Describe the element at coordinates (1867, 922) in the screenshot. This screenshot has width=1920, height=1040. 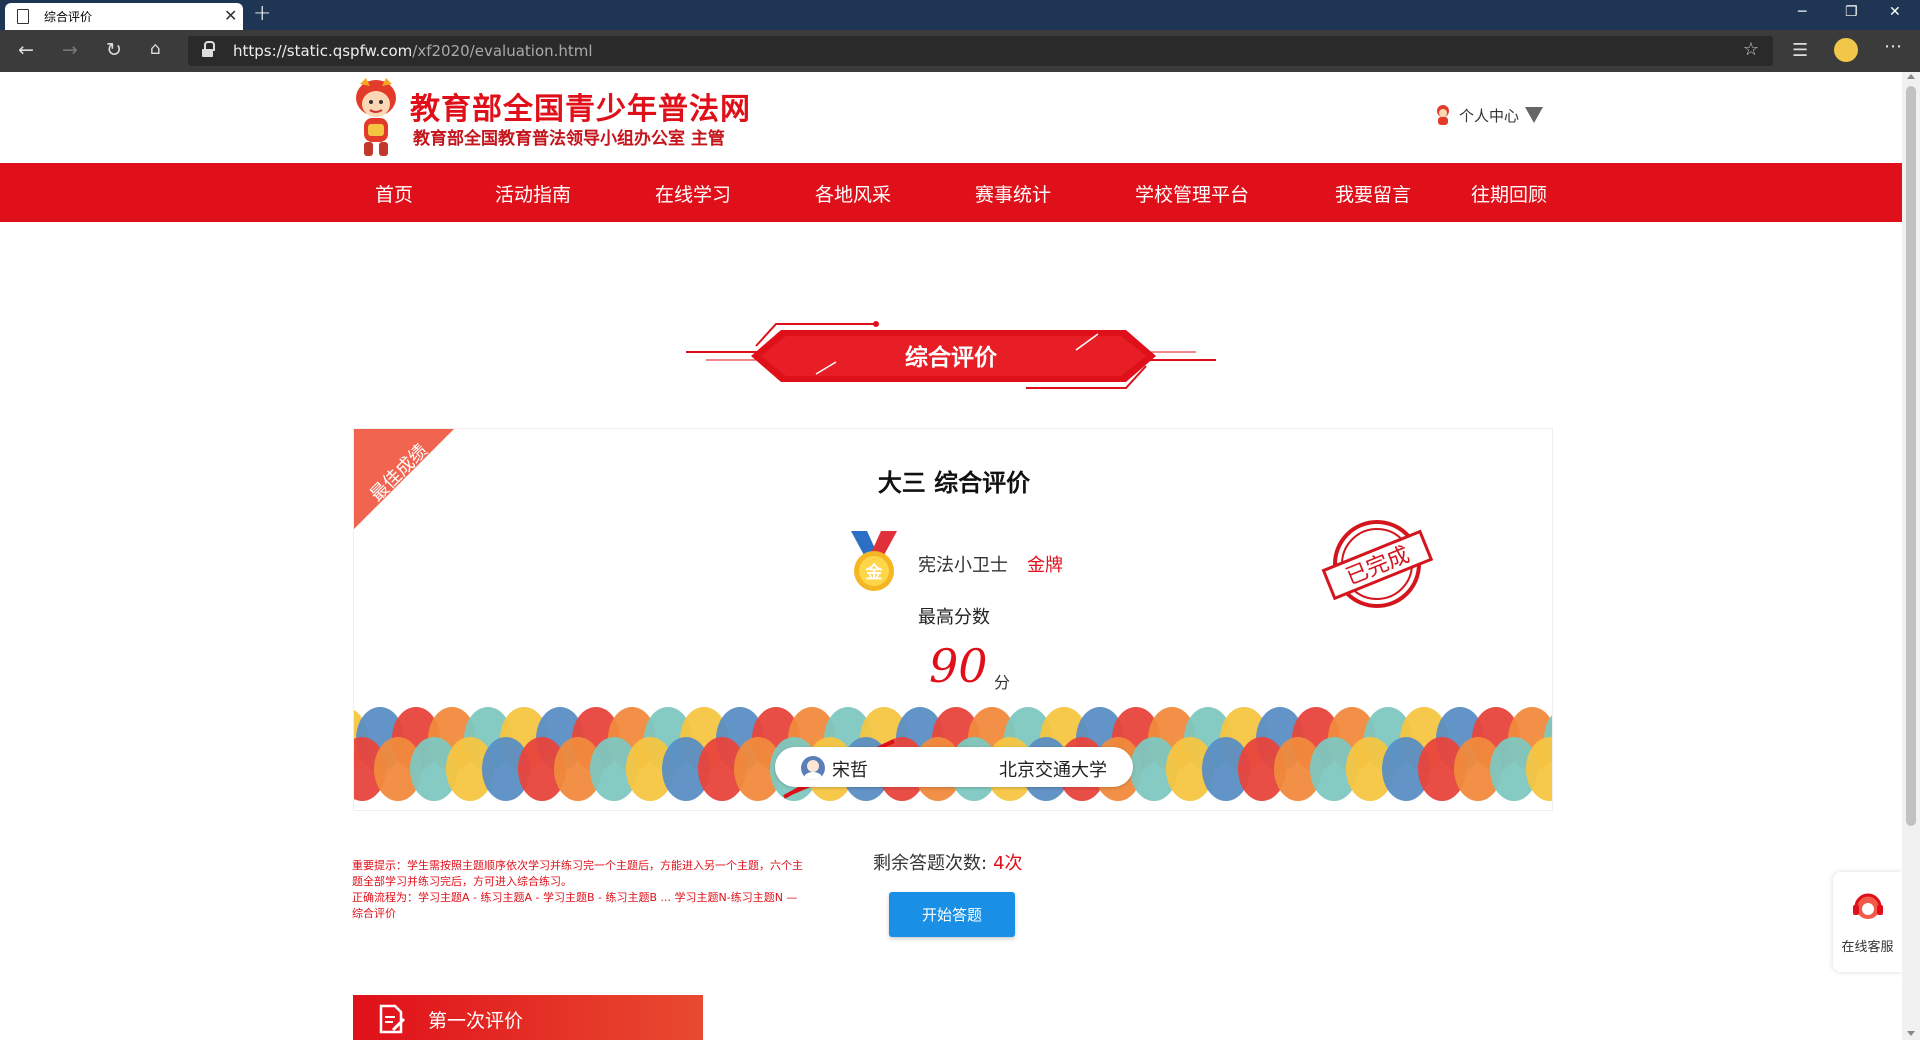
I see `online-service-widget: 在线客服` at that location.